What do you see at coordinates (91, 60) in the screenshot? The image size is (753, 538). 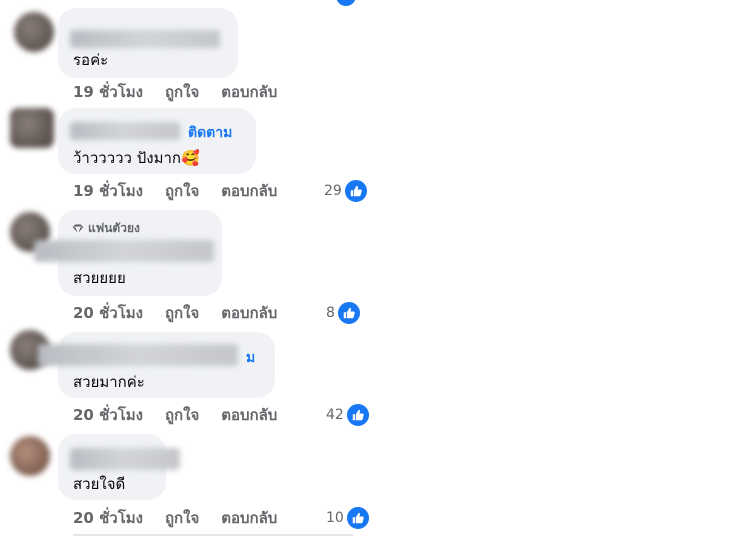 I see `comment-text: รอค่ะ` at bounding box center [91, 60].